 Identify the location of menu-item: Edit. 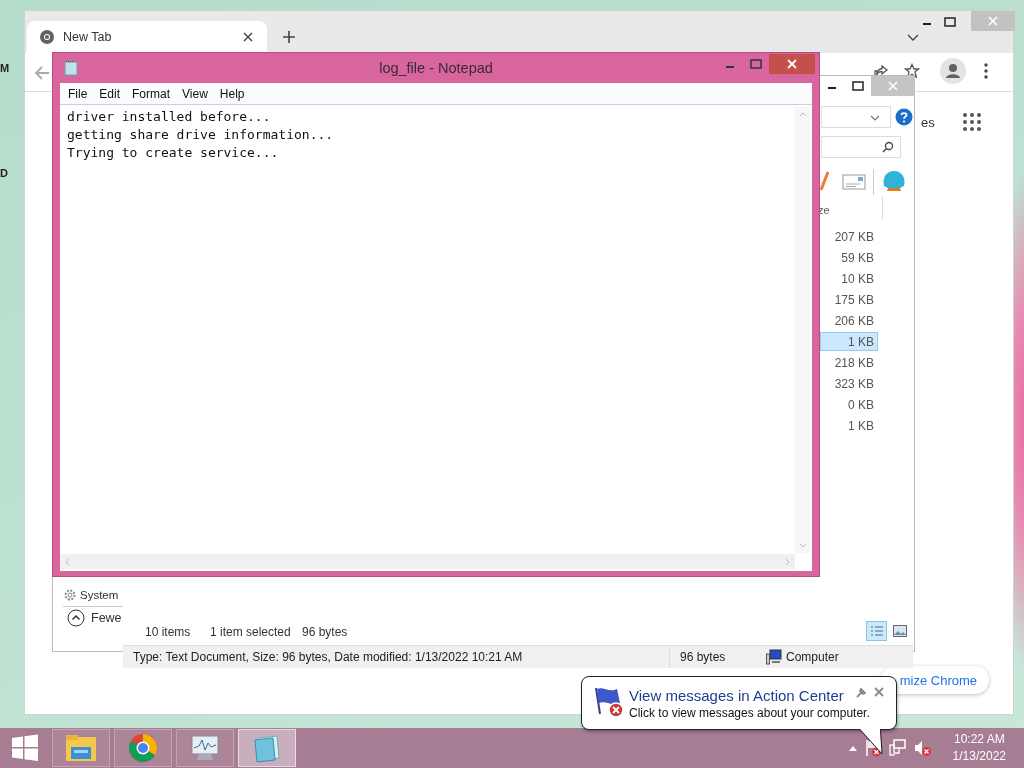
(110, 93).